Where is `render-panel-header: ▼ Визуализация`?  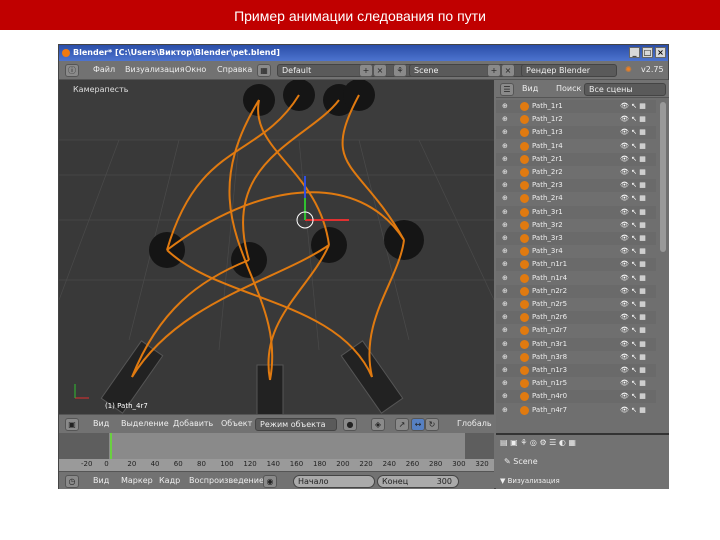 render-panel-header: ▼ Визуализация is located at coordinates (530, 481).